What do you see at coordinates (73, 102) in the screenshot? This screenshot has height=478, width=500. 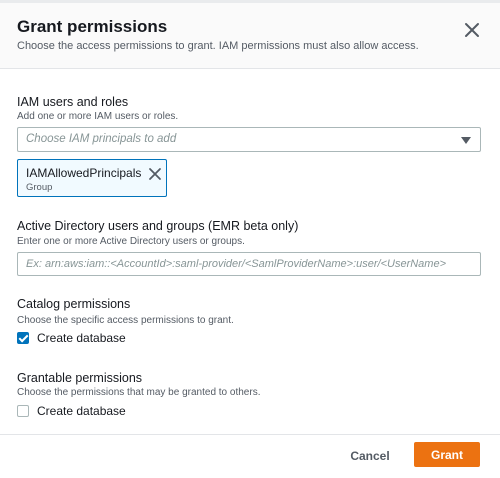 I see `iam-section-label: IAM users and roles` at bounding box center [73, 102].